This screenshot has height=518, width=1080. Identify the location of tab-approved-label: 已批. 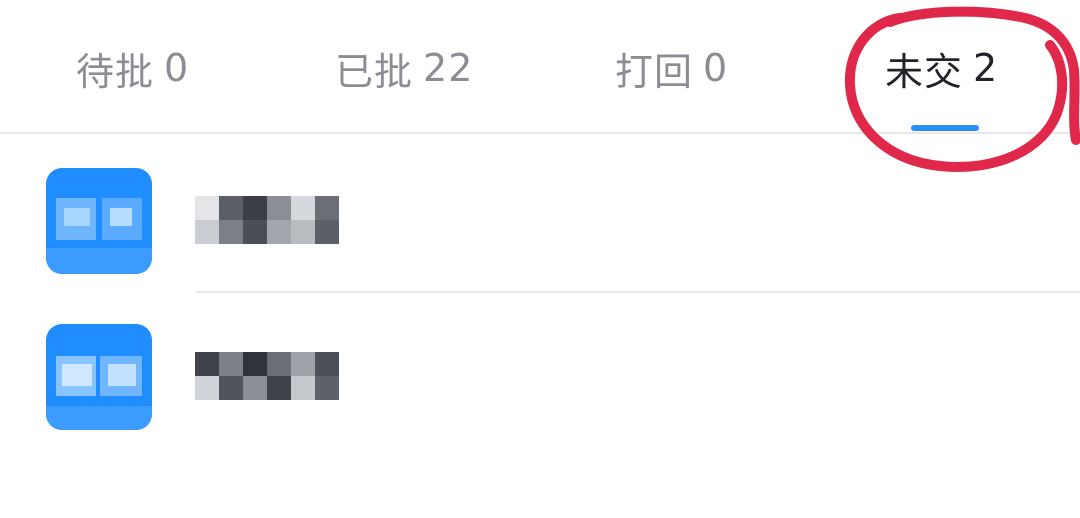
(374, 71).